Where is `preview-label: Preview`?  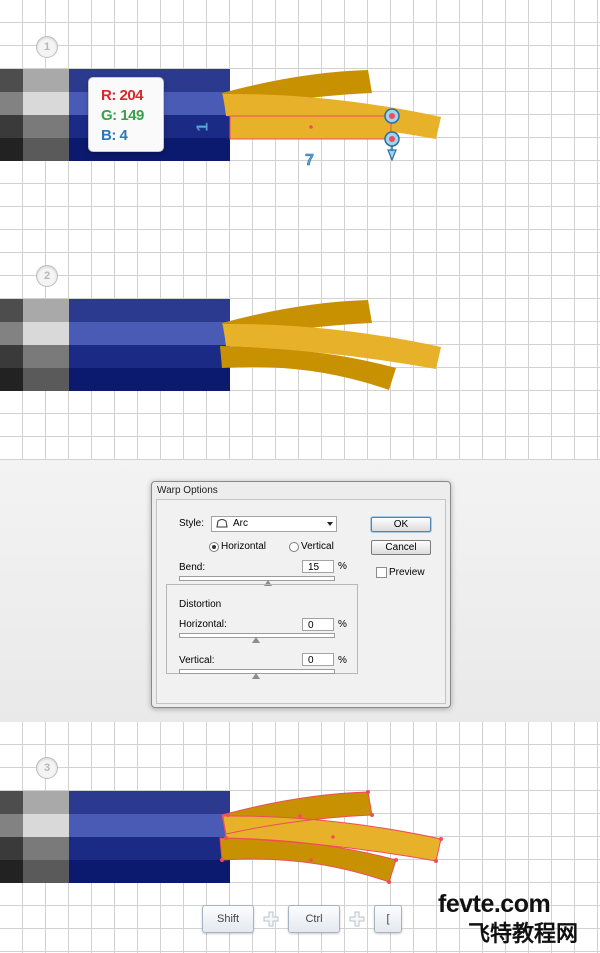
preview-label: Preview is located at coordinates (407, 572).